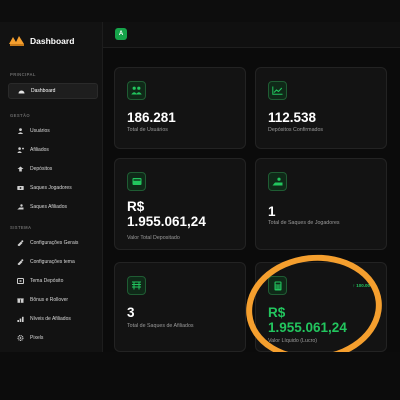 The image size is (400, 400). I want to click on stat-value: 3, so click(131, 312).